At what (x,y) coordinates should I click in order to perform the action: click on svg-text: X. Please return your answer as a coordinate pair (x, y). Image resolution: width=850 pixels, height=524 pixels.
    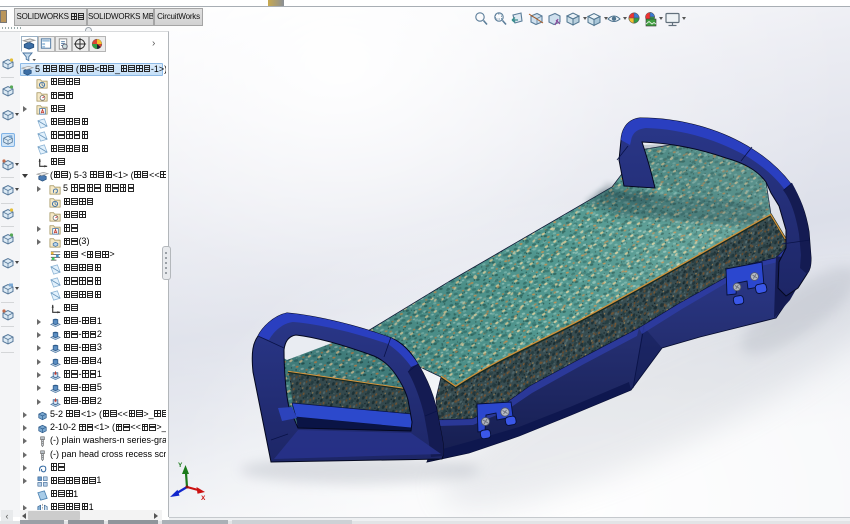
    Looking at the image, I should click on (203, 498).